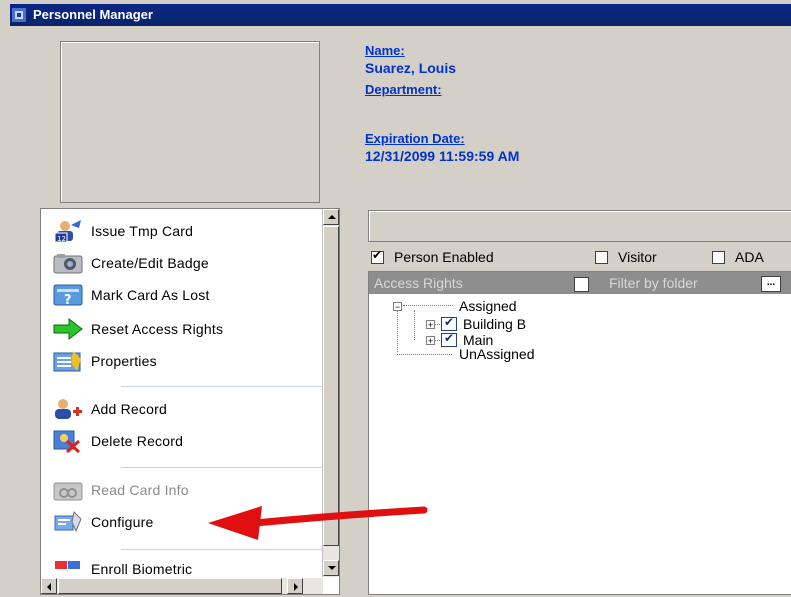  Describe the element at coordinates (444, 257) in the screenshot. I see `person-enabled-label: Person Enabled` at that location.